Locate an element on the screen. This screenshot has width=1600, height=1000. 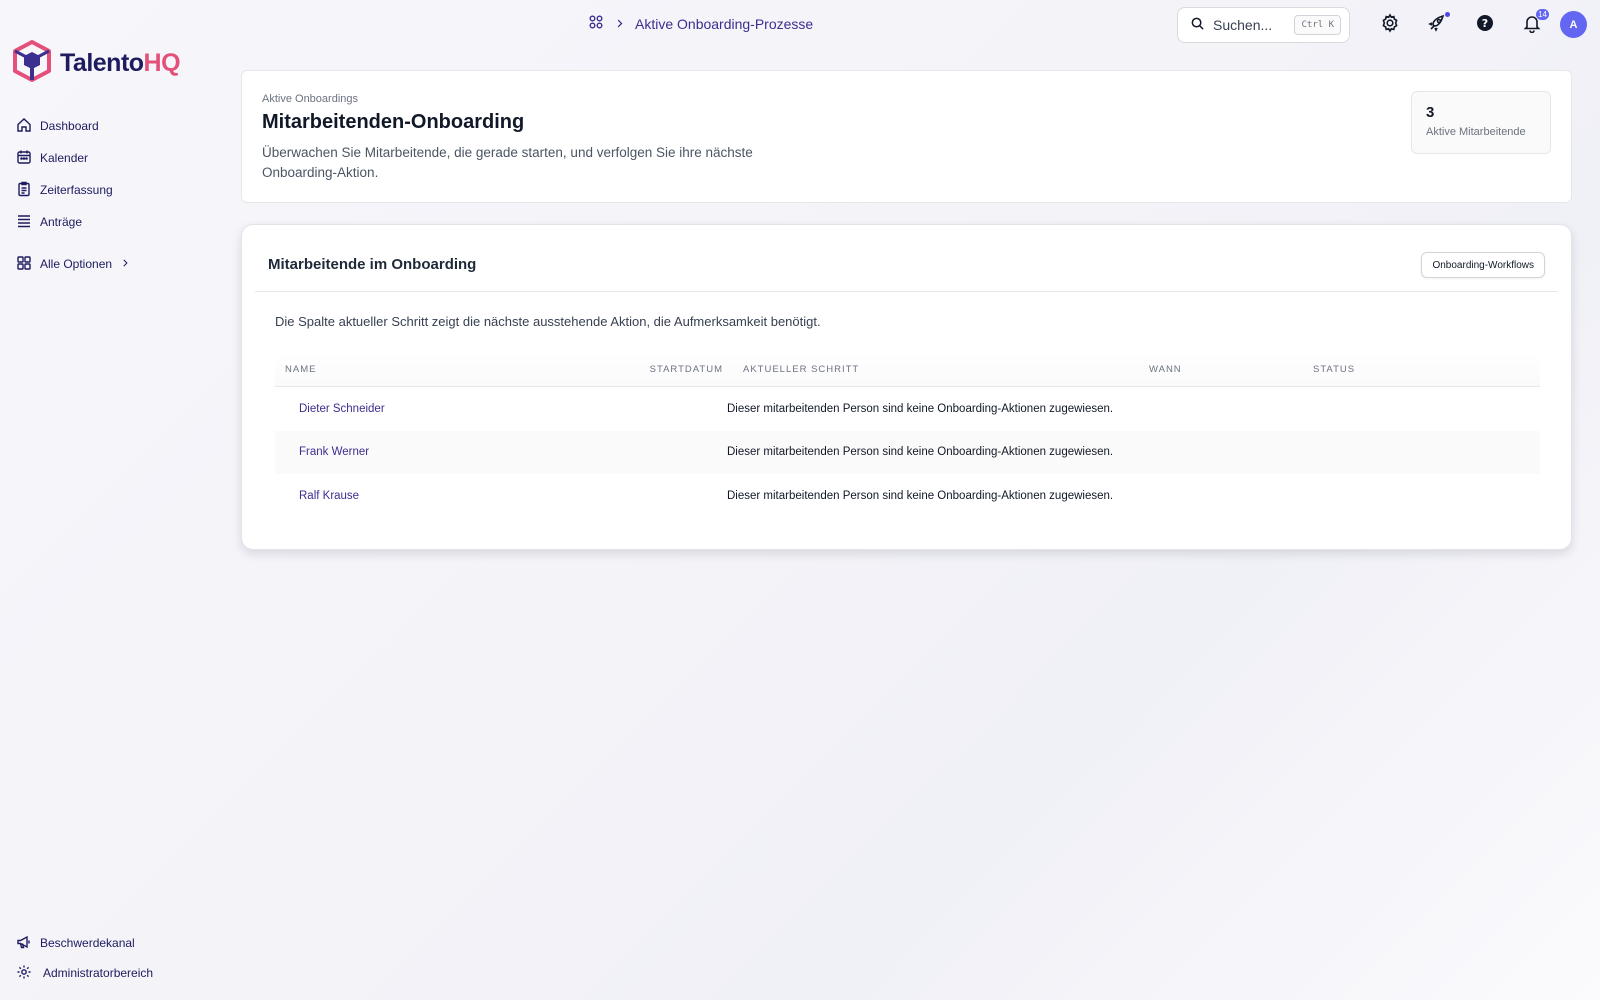
column-header-step: AKTUELLER SCHRITT is located at coordinates (936, 369).